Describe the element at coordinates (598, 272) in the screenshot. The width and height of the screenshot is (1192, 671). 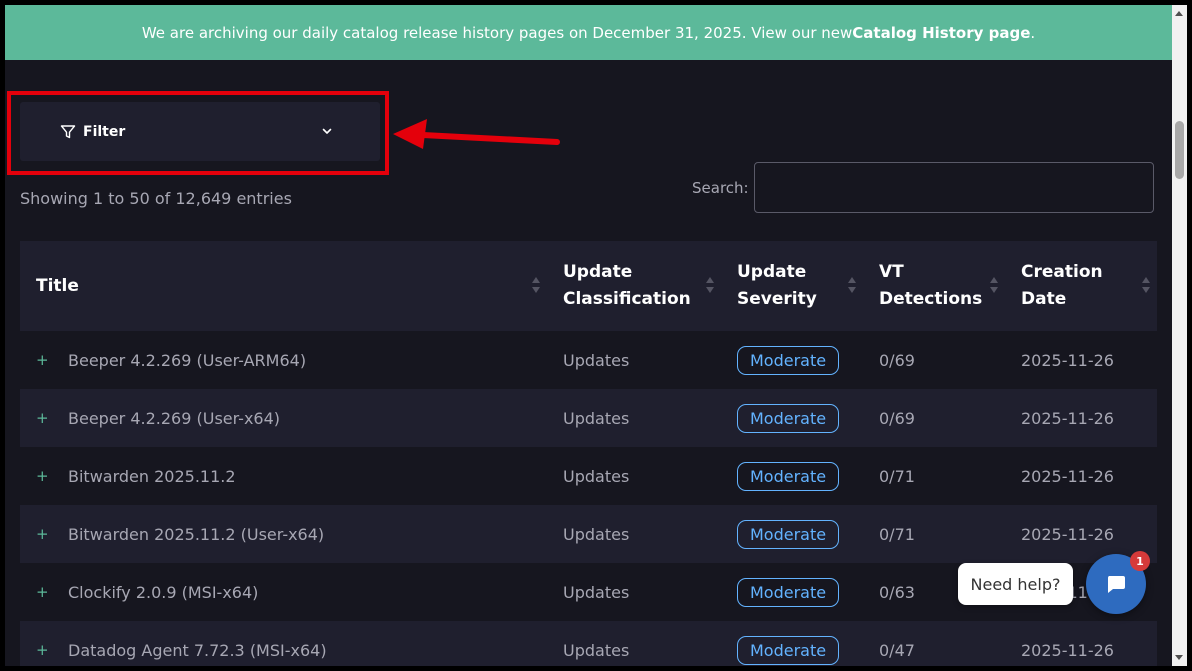
I see `col-header-classification-line1: Update` at that location.